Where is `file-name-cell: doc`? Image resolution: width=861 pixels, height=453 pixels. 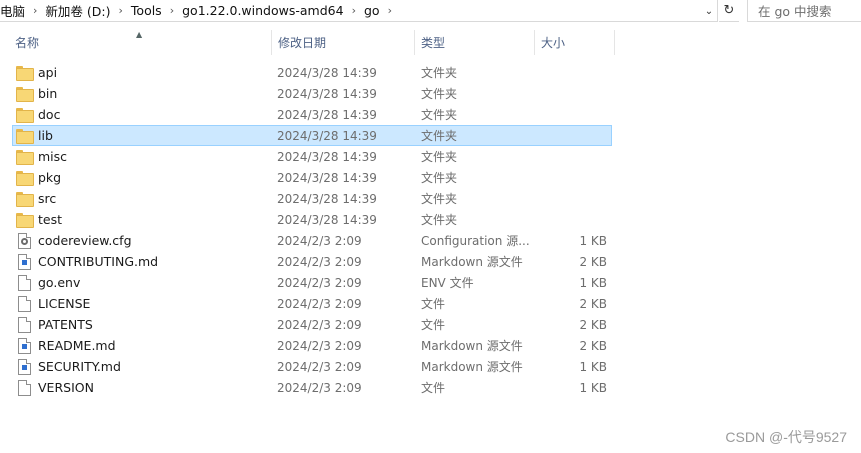 file-name-cell: doc is located at coordinates (141, 114).